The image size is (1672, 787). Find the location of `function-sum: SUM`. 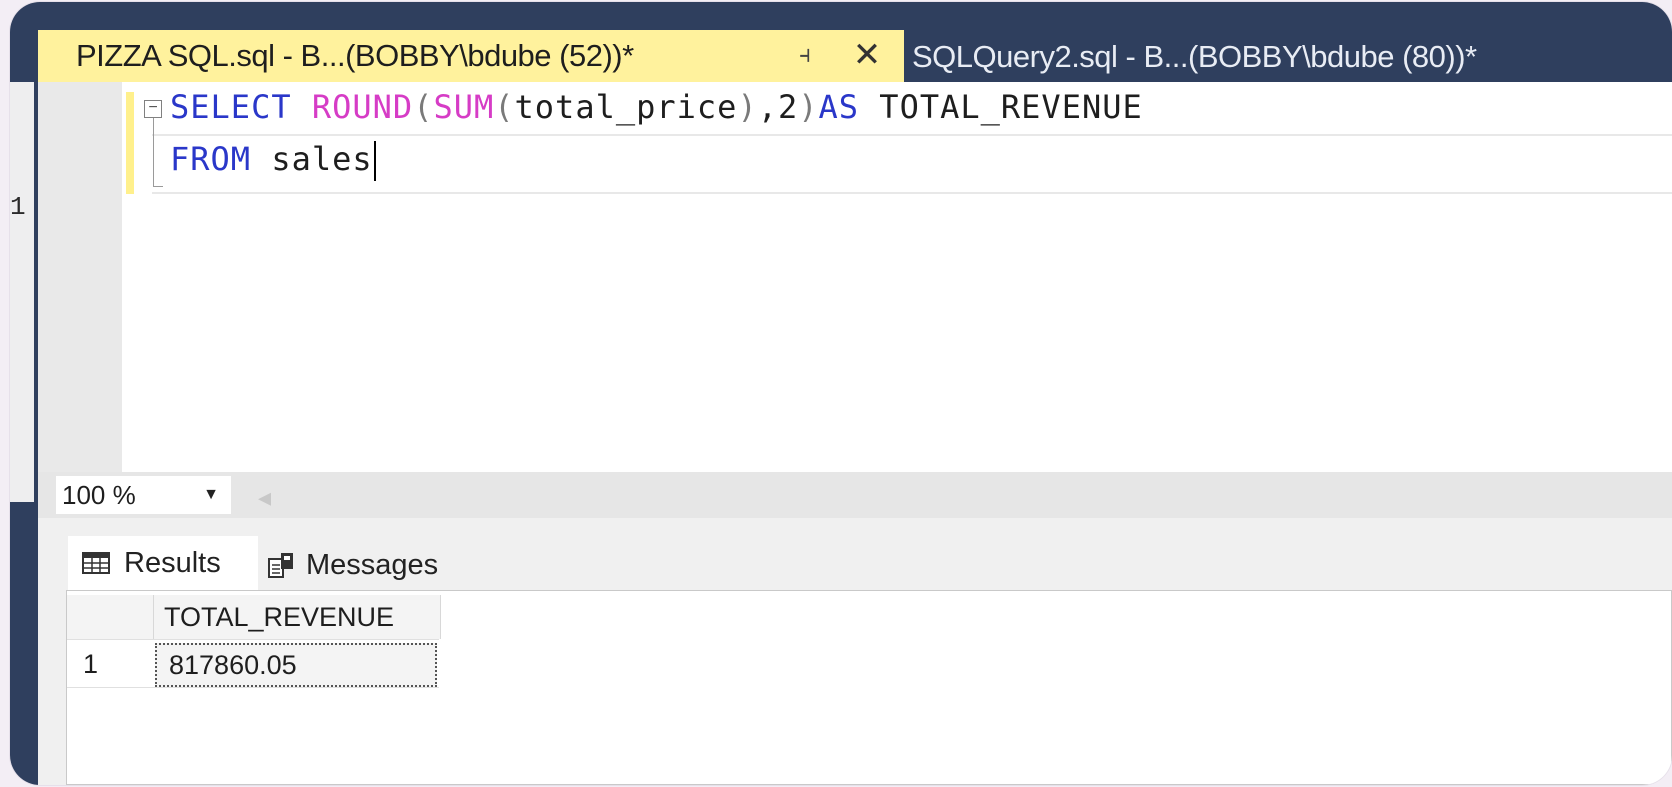

function-sum: SUM is located at coordinates (464, 107).